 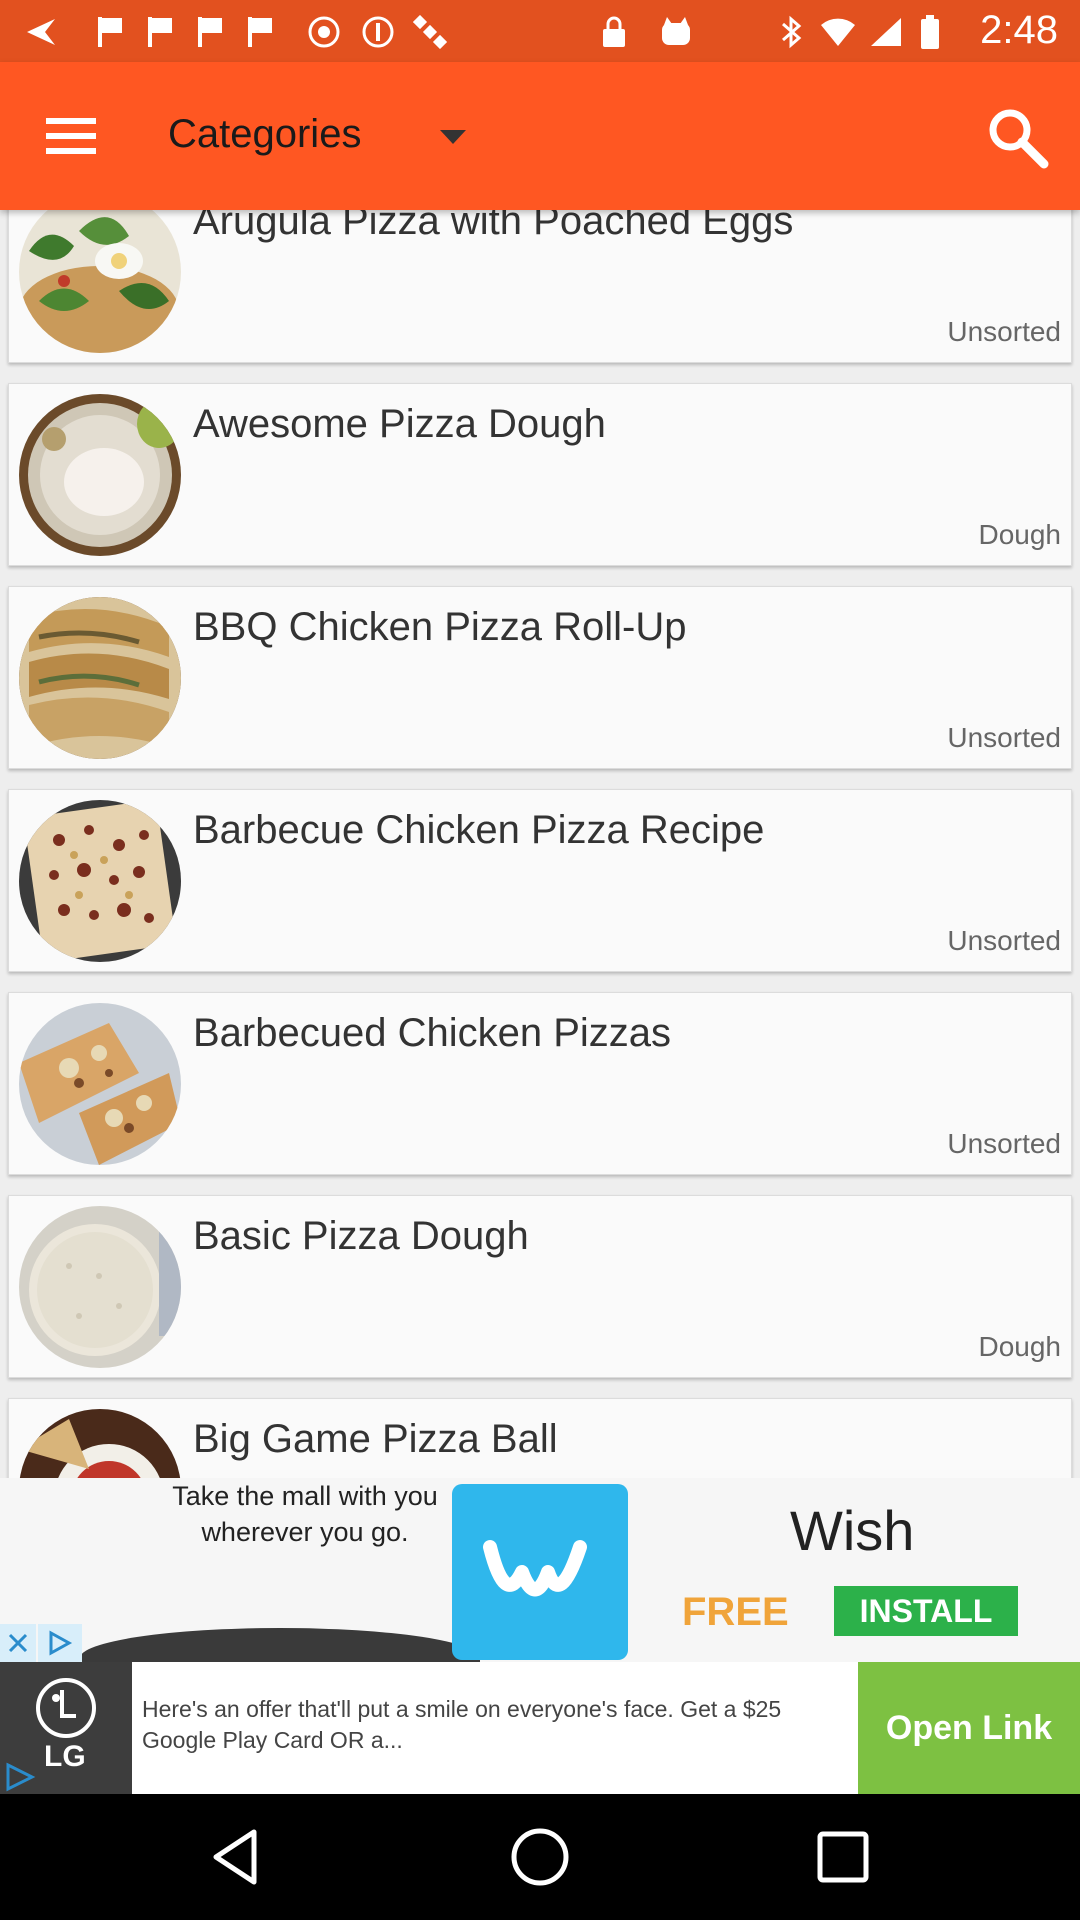 I want to click on app-bar: Categories, so click(x=540, y=136).